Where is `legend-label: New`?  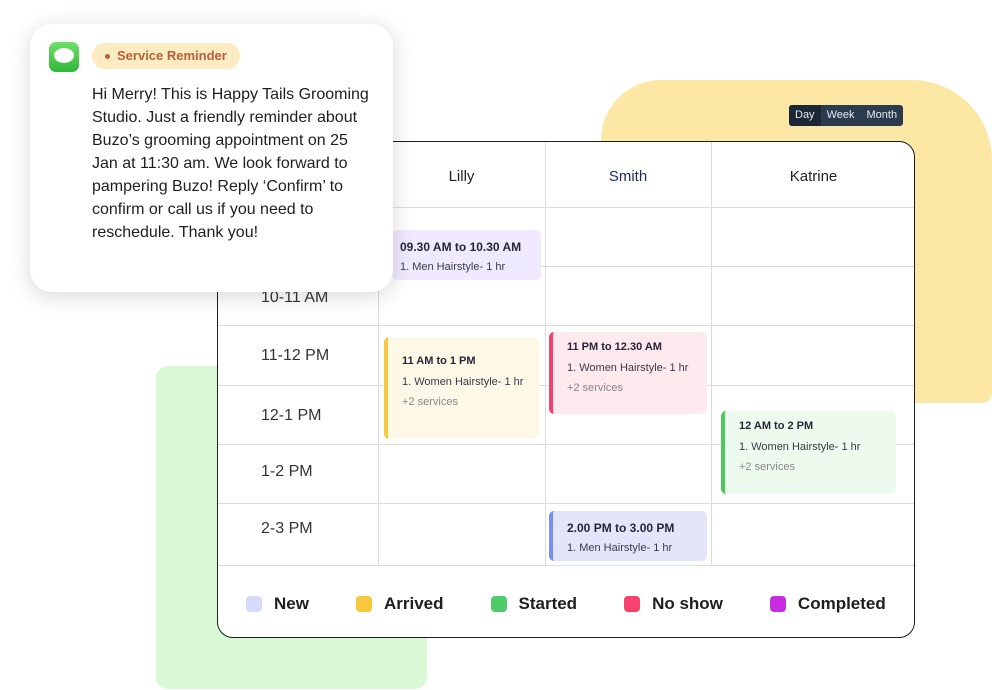
legend-label: New is located at coordinates (291, 603).